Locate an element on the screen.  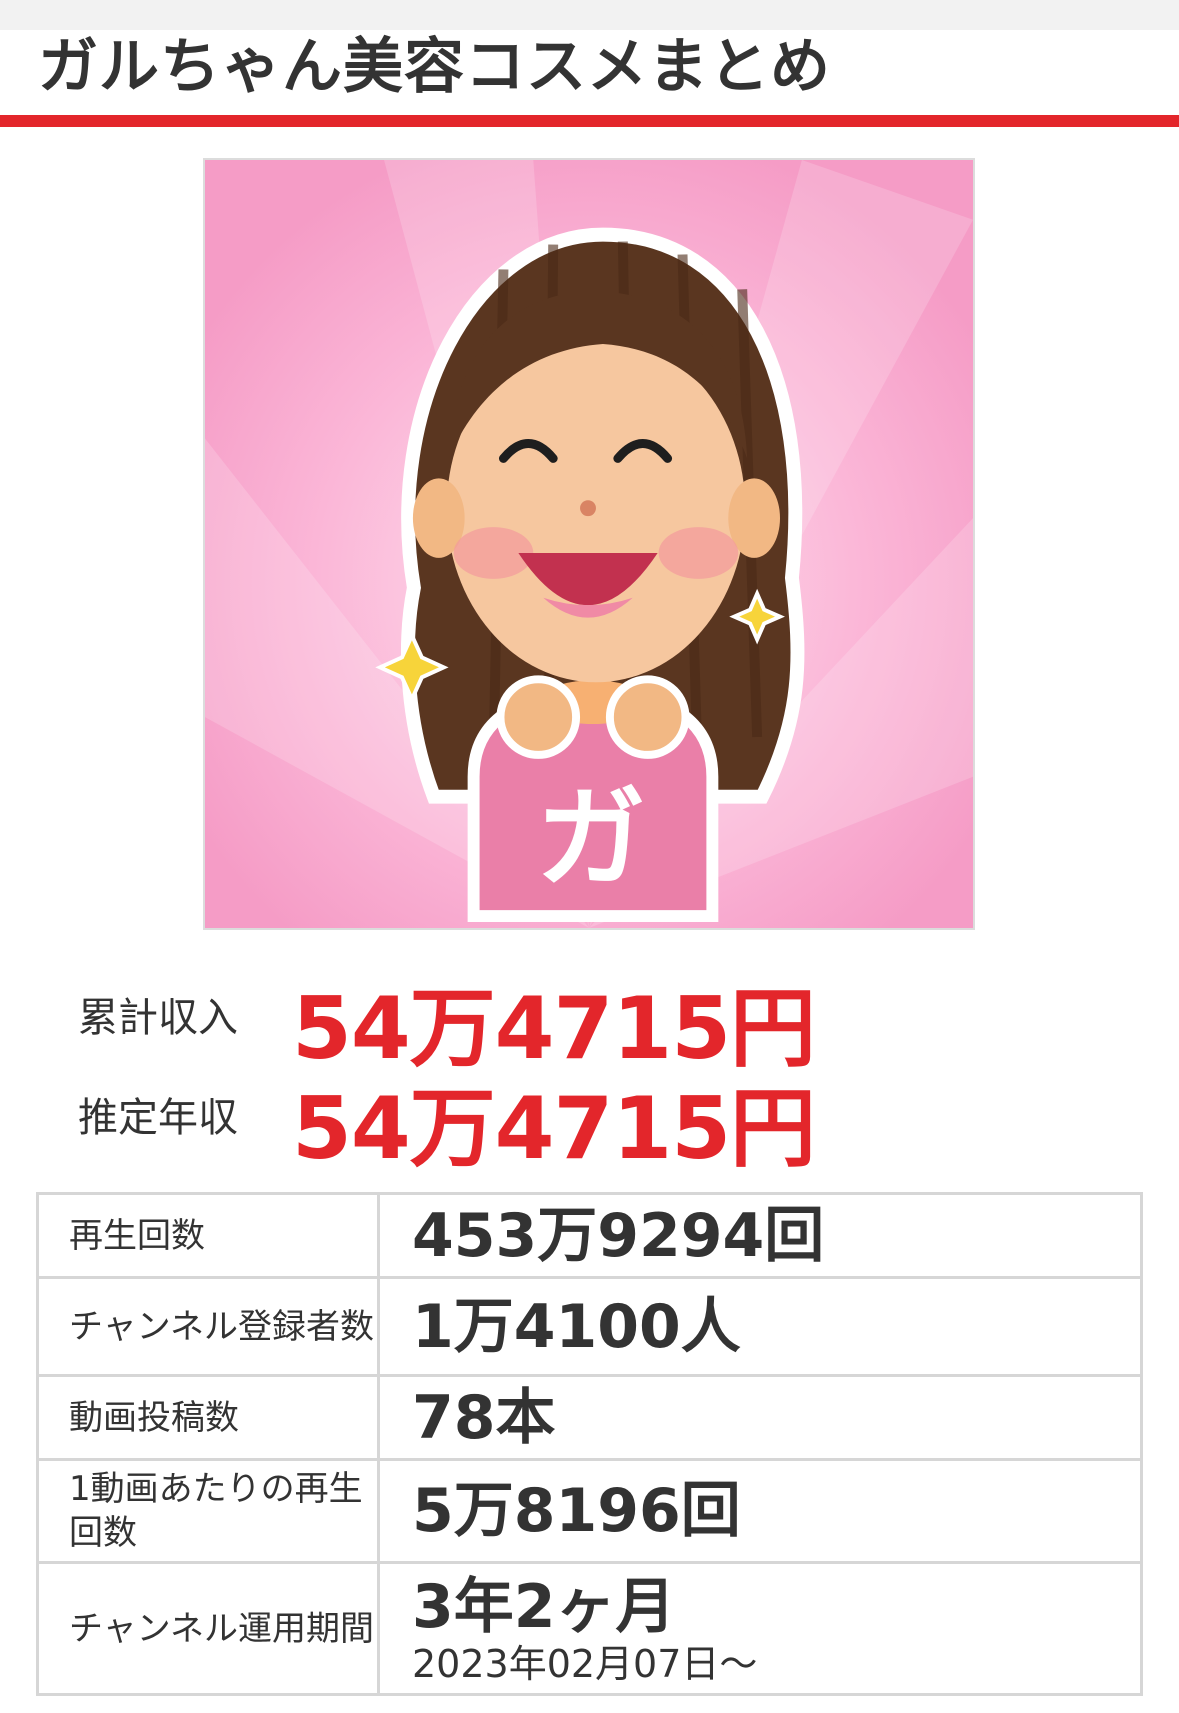
stat-value: 5万8196回 is located at coordinates (760, 1511).